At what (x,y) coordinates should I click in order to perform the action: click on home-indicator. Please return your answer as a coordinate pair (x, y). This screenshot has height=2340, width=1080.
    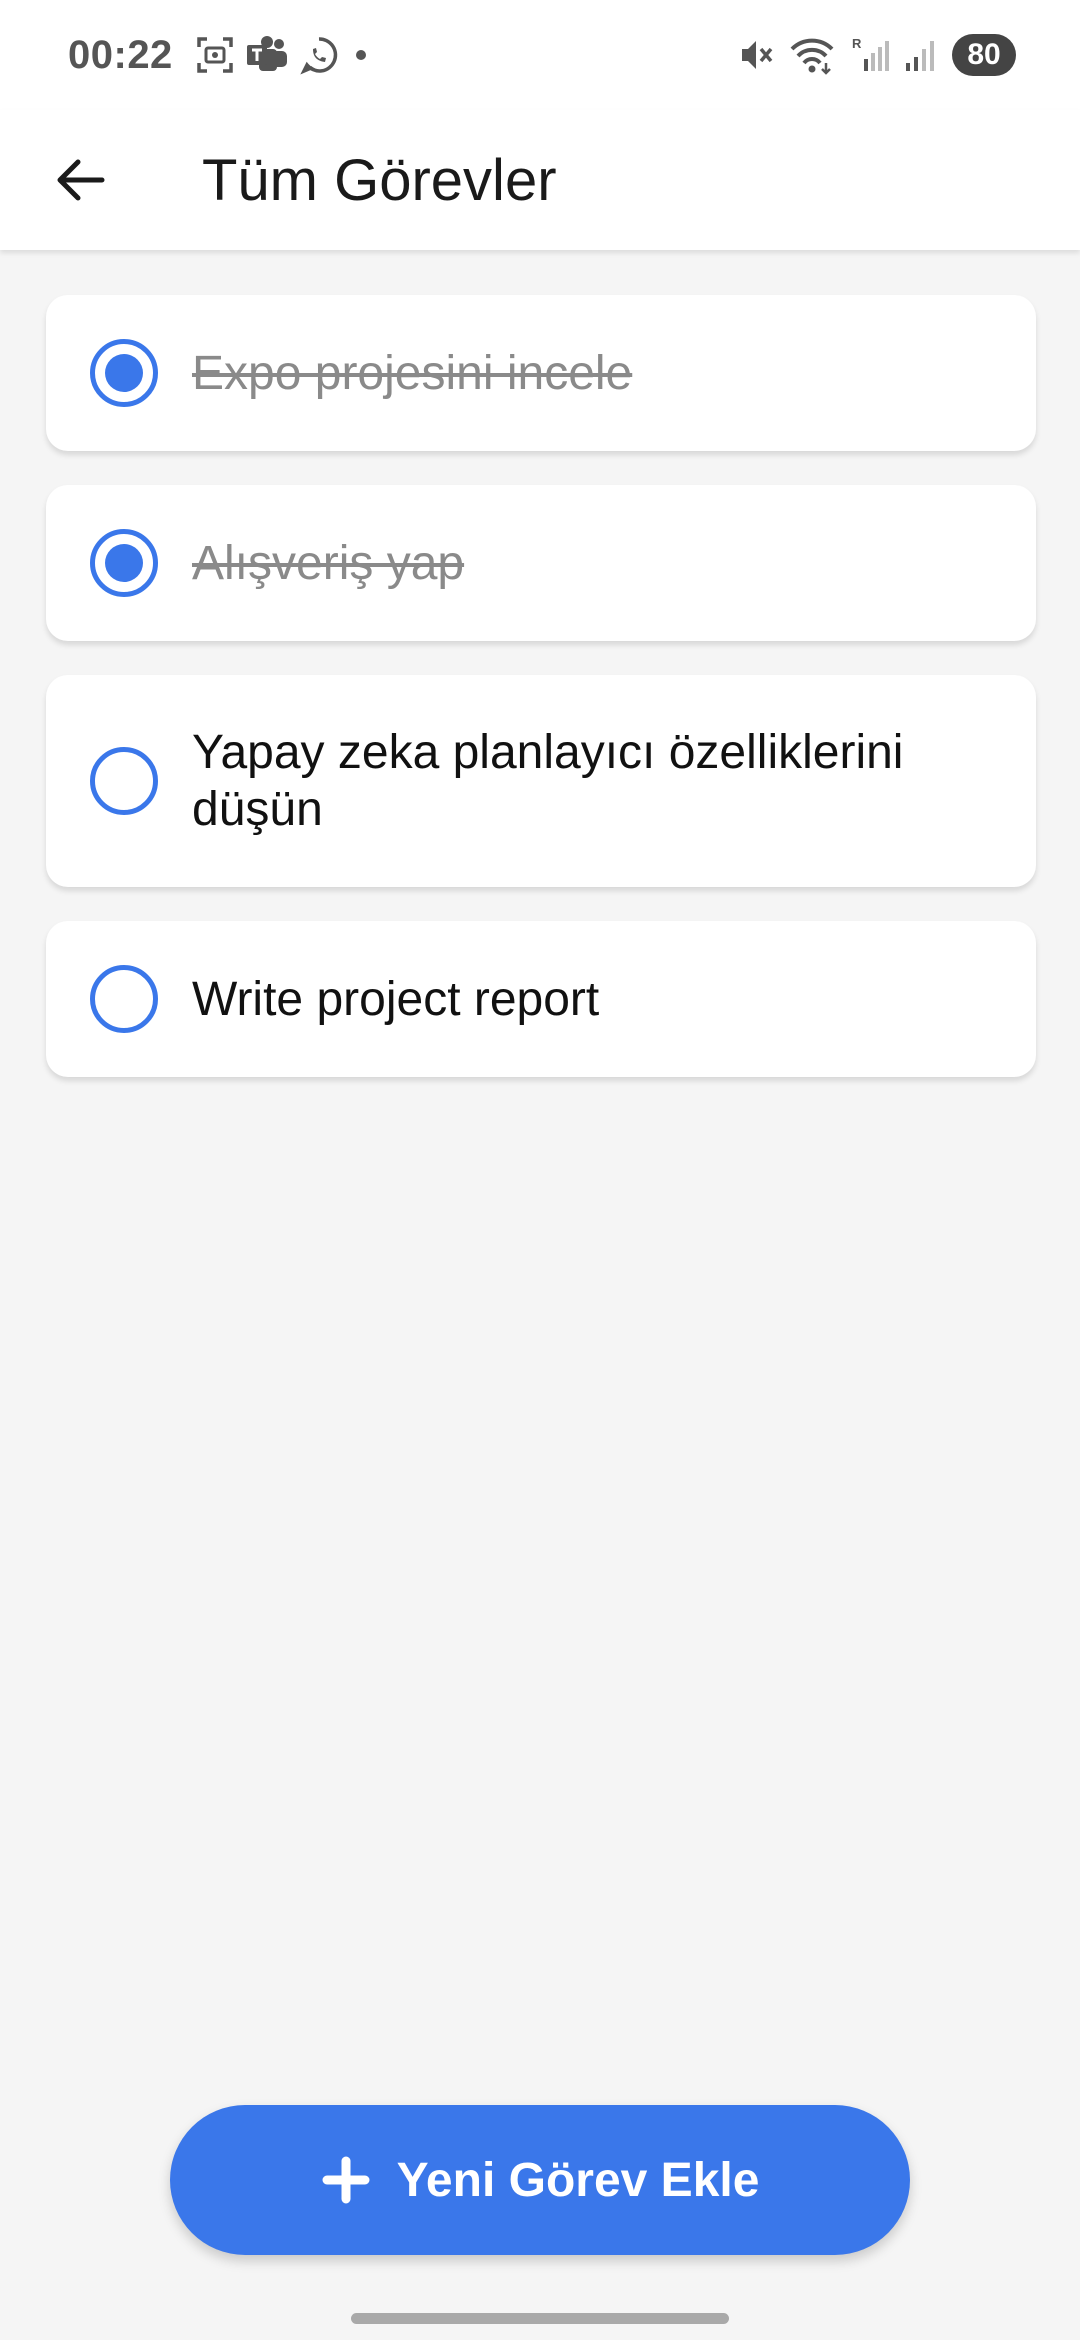
    Looking at the image, I should click on (540, 2318).